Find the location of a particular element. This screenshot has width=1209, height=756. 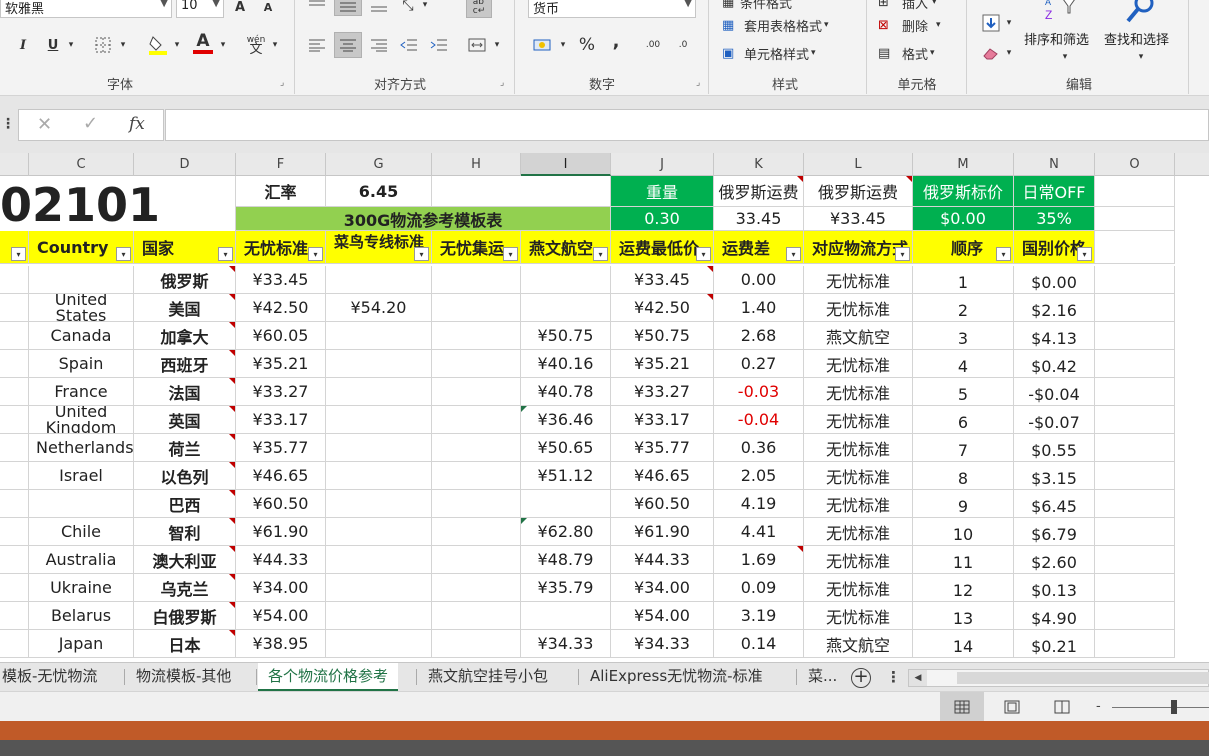

dialog-launcher-icon: ⌟ is located at coordinates (282, 83).